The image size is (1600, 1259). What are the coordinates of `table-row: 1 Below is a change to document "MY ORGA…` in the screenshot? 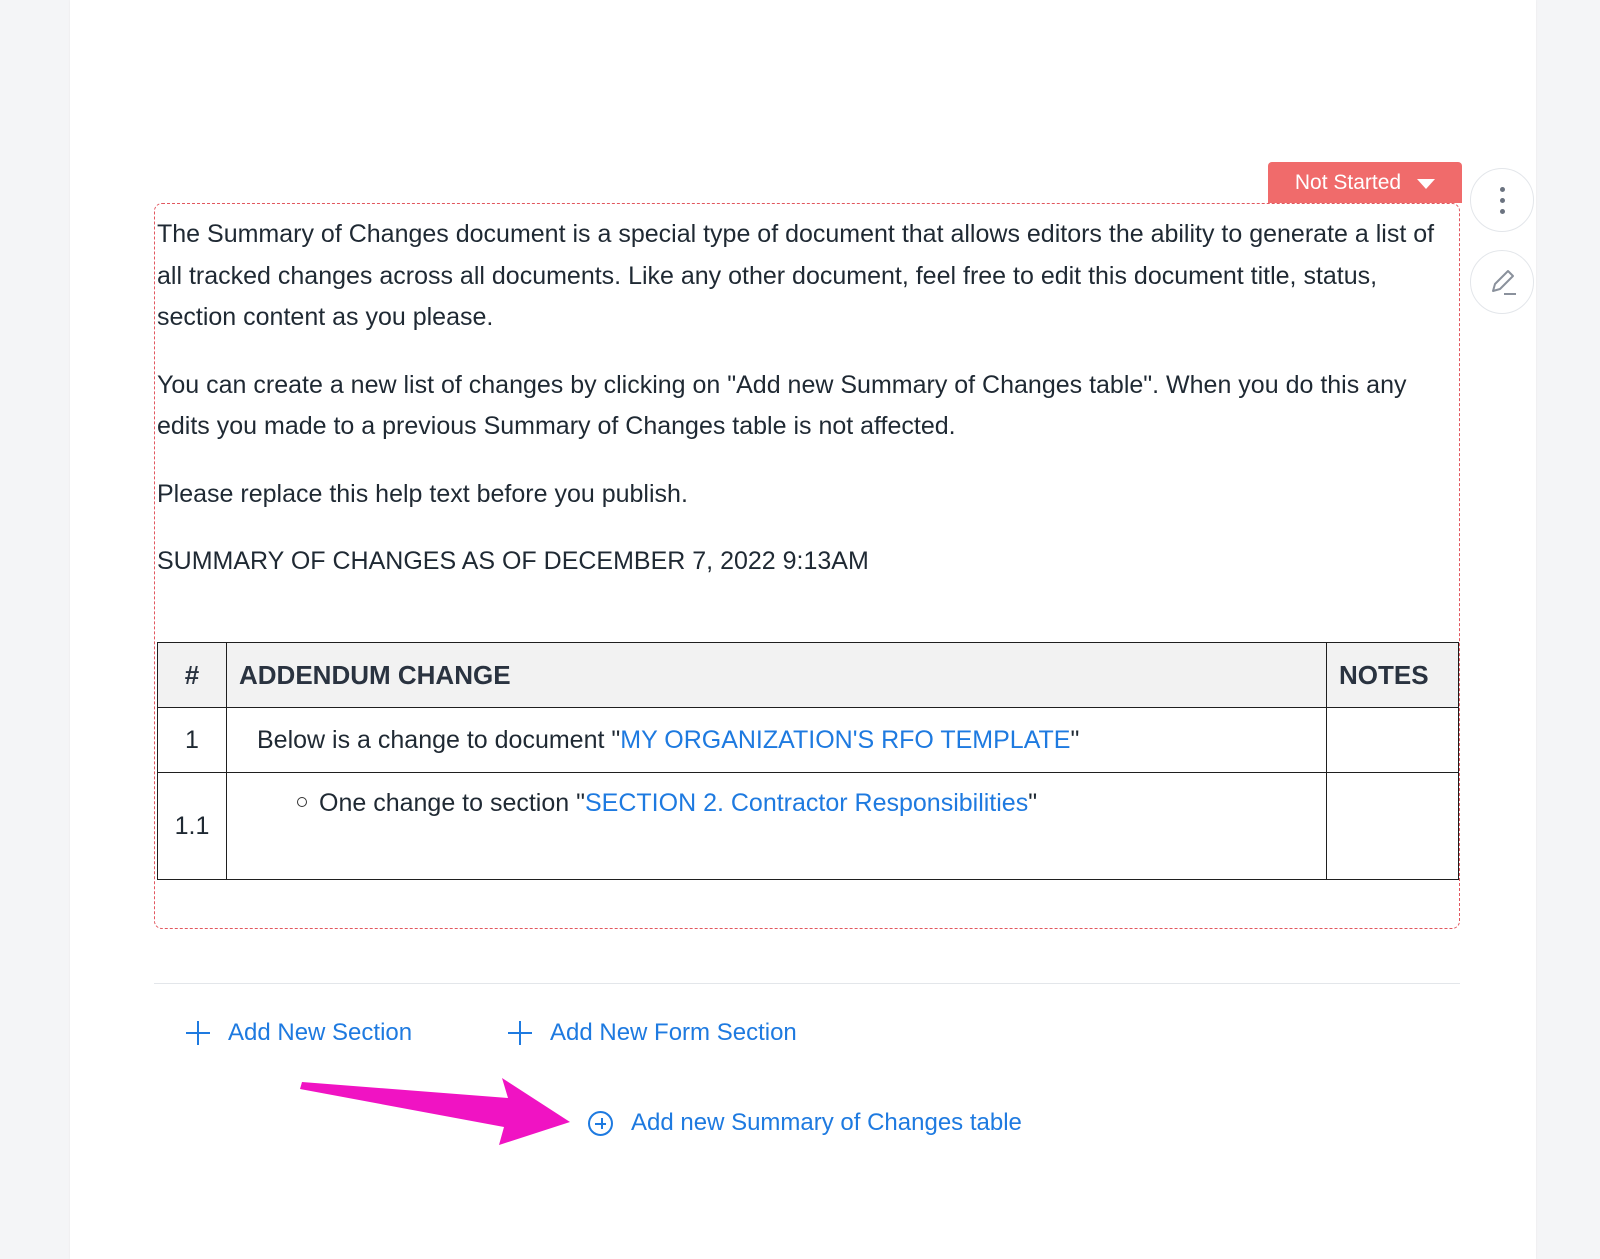 It's located at (808, 740).